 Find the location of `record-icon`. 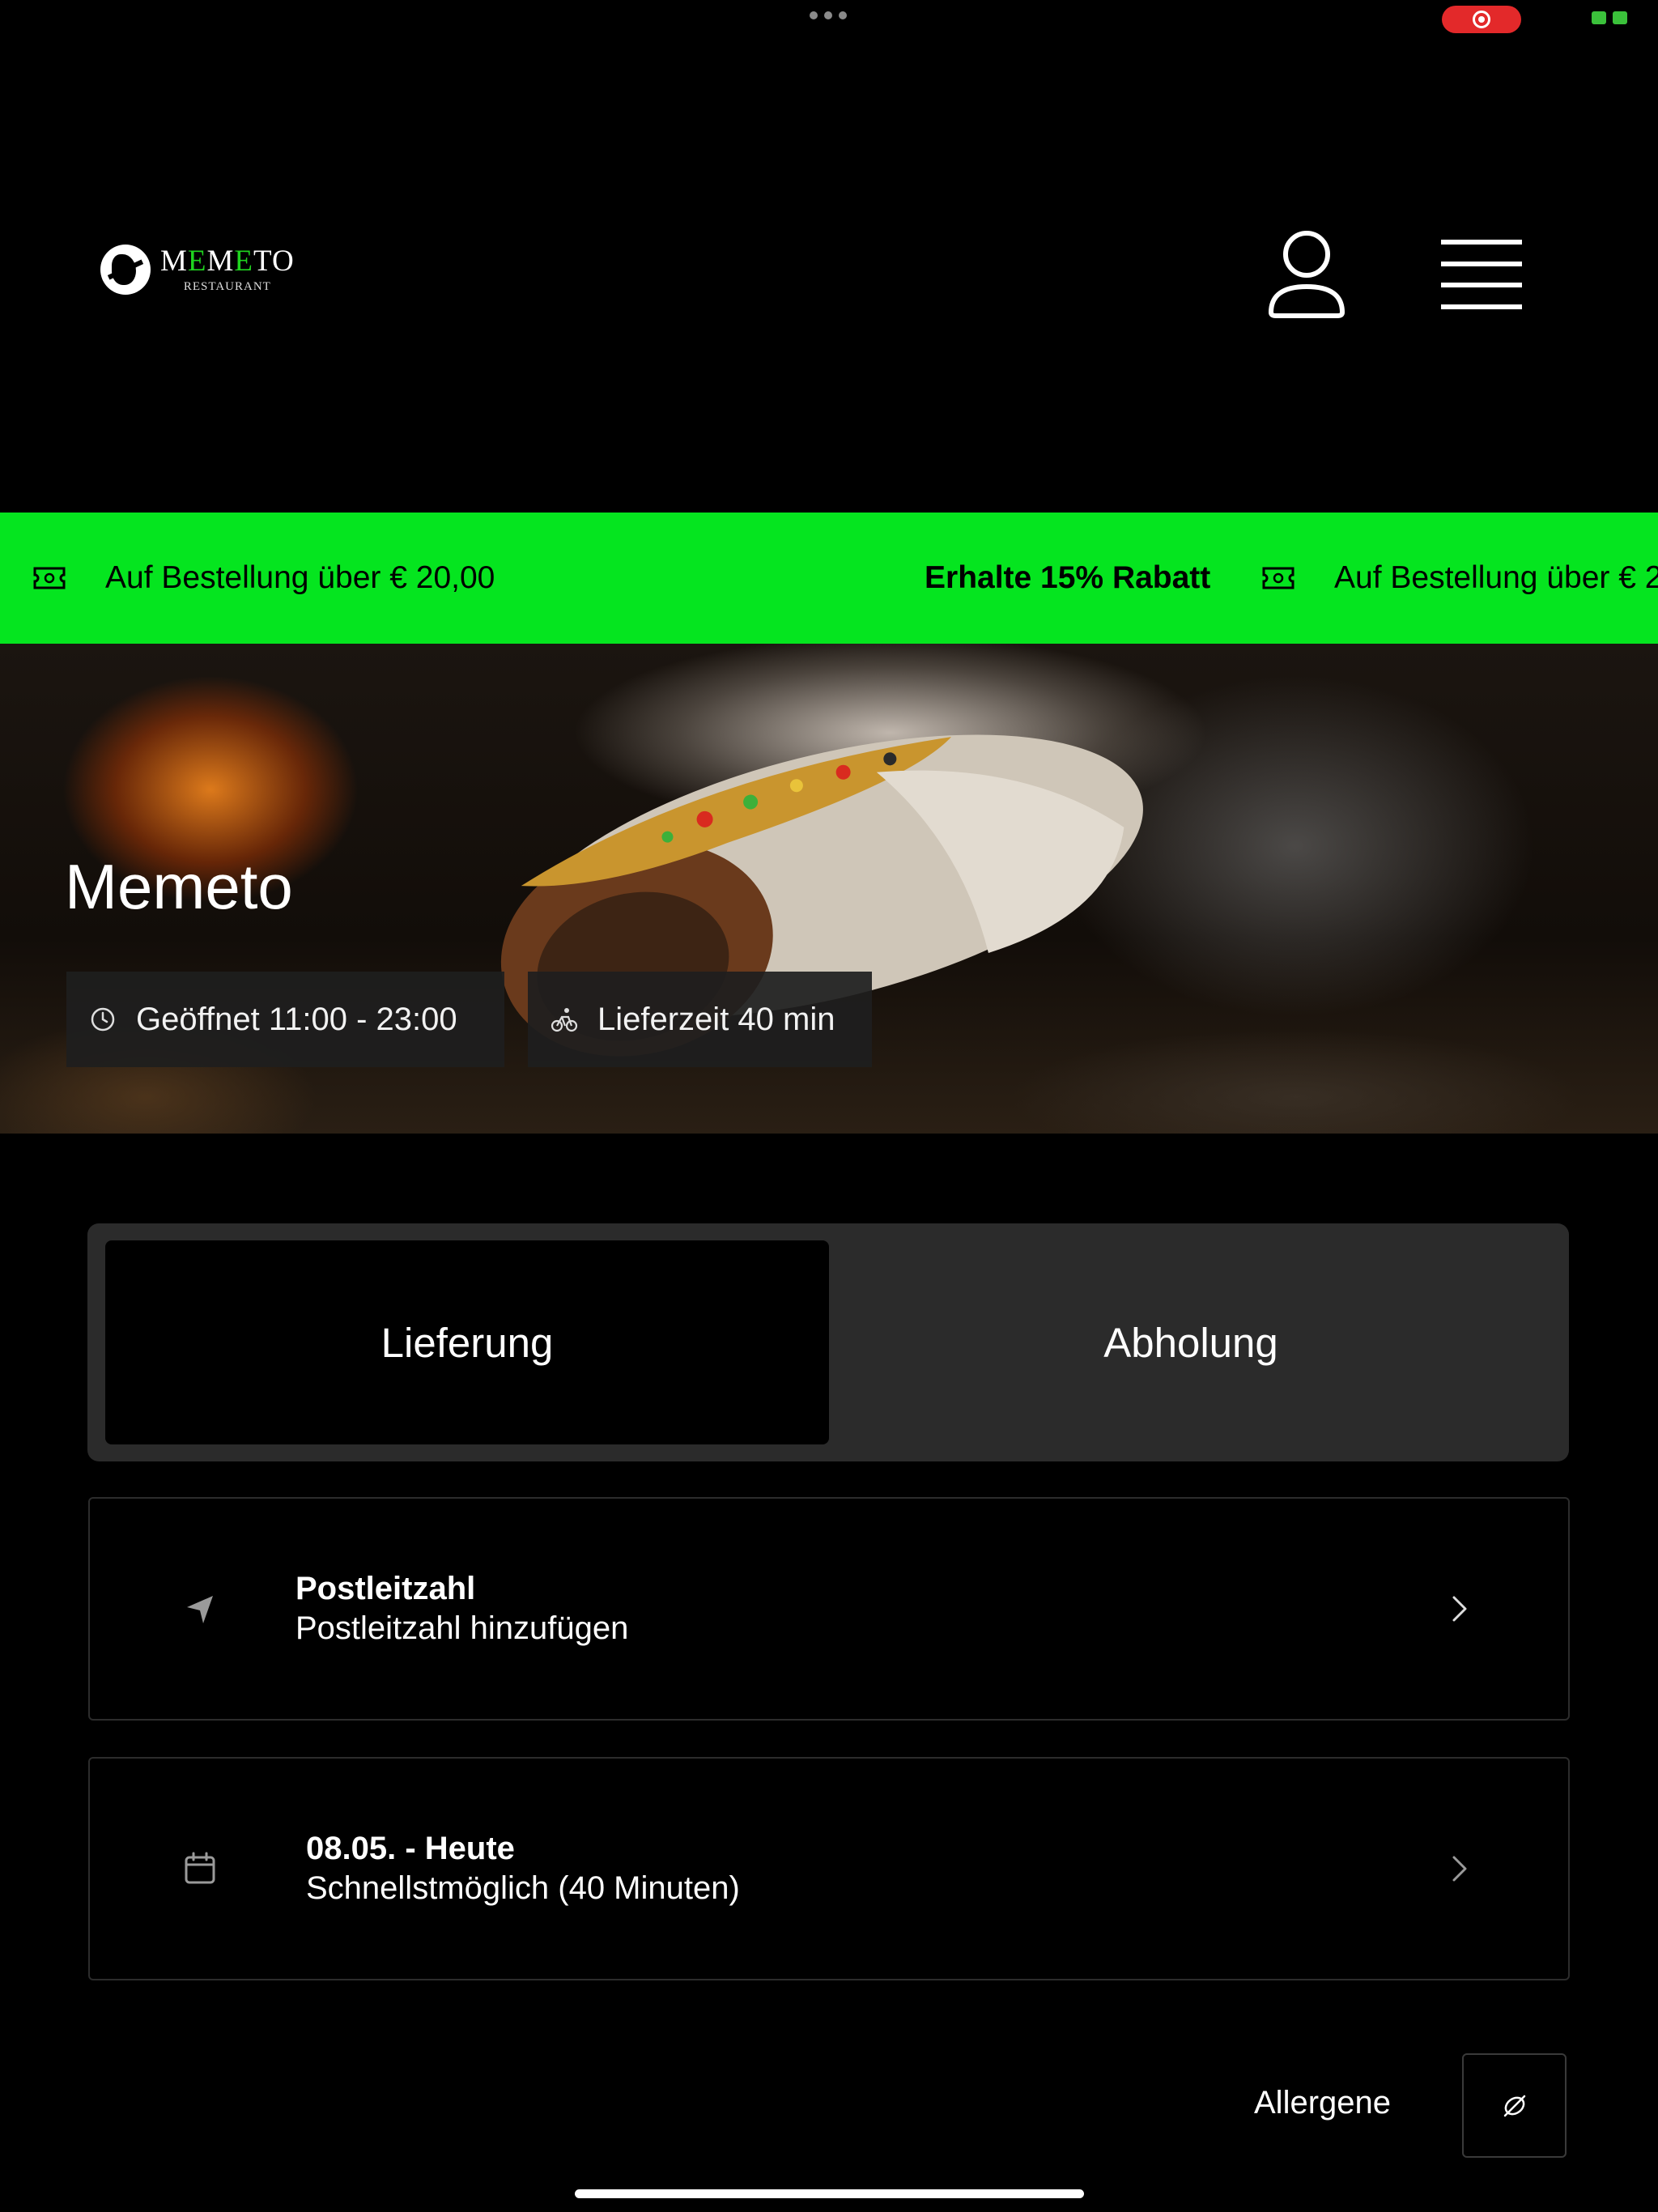

record-icon is located at coordinates (1481, 19).